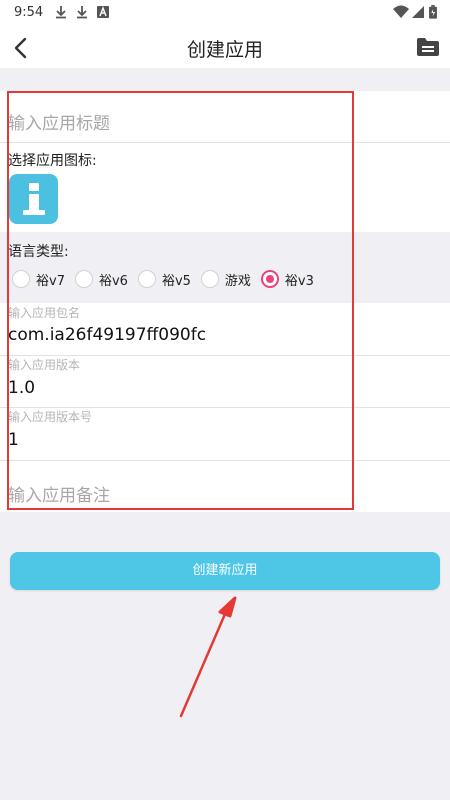 Image resolution: width=450 pixels, height=800 pixels. I want to click on app-icon-picker, so click(33, 199).